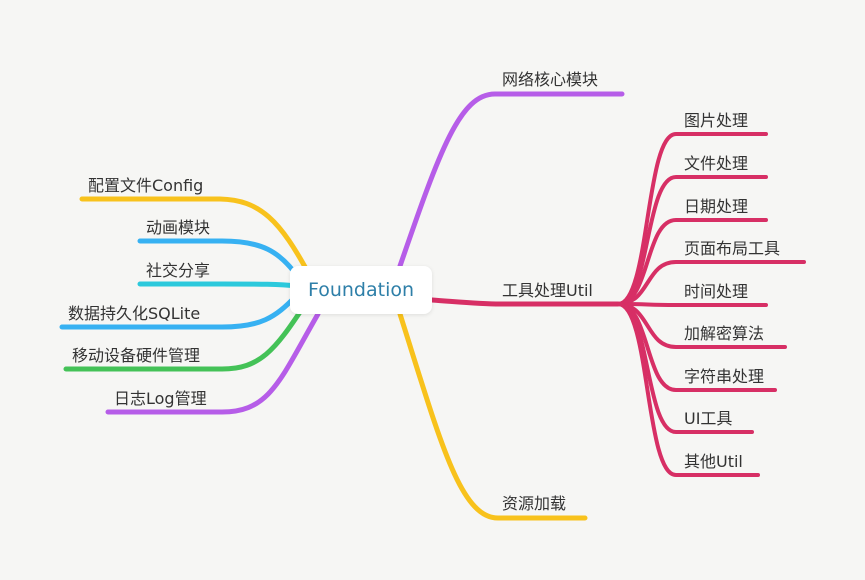 The image size is (865, 580). What do you see at coordinates (708, 419) in the screenshot?
I see `util-child-ui: UI工具` at bounding box center [708, 419].